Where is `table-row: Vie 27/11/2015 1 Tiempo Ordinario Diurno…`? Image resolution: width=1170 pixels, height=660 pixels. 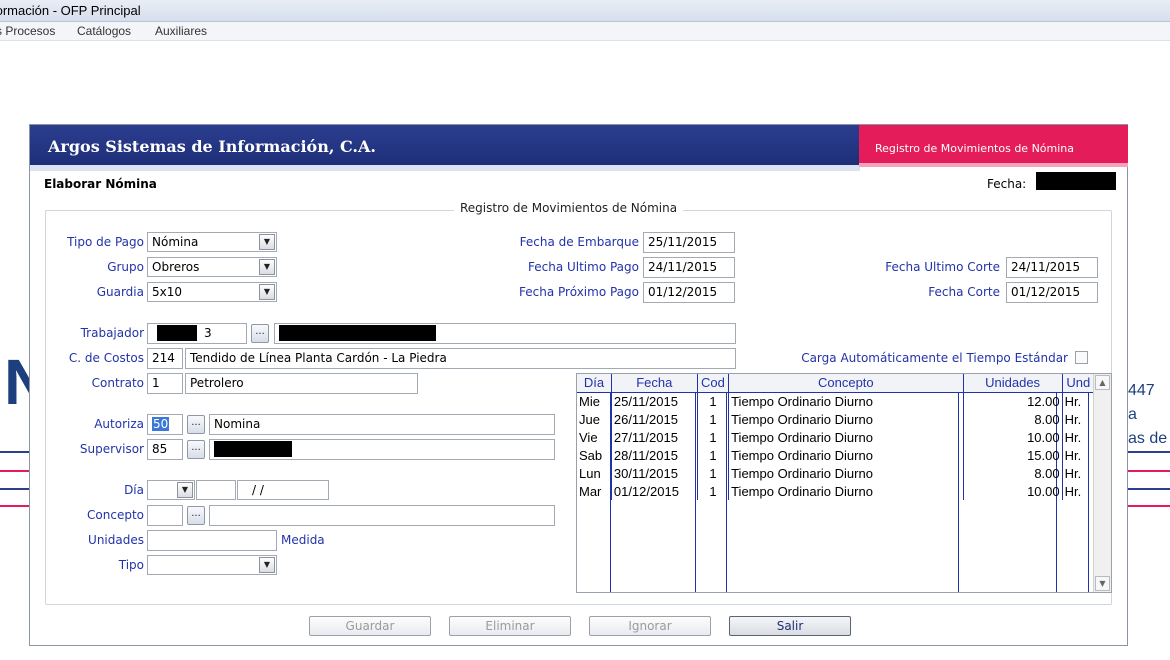 table-row: Vie 27/11/2015 1 Tiempo Ordinario Diurno… is located at coordinates (836, 437).